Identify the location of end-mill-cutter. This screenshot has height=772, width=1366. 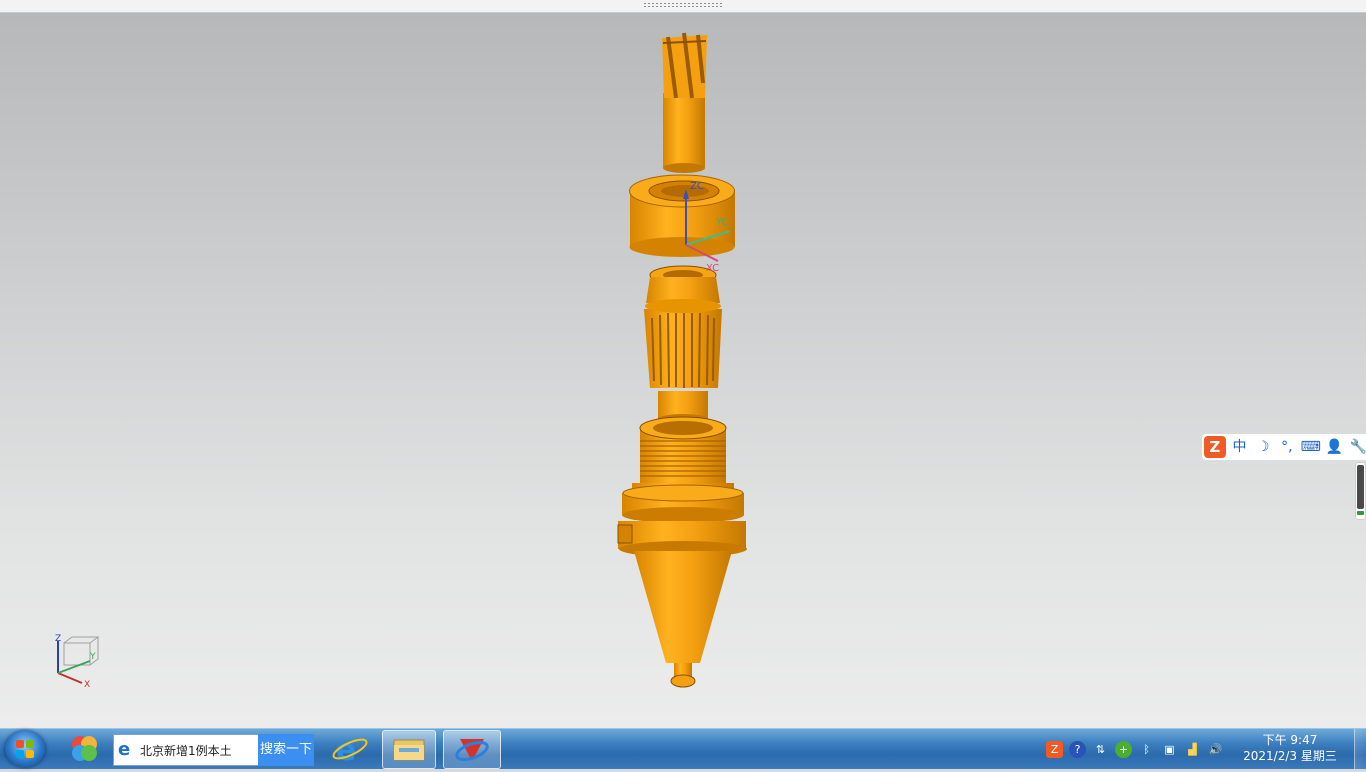
(684, 102).